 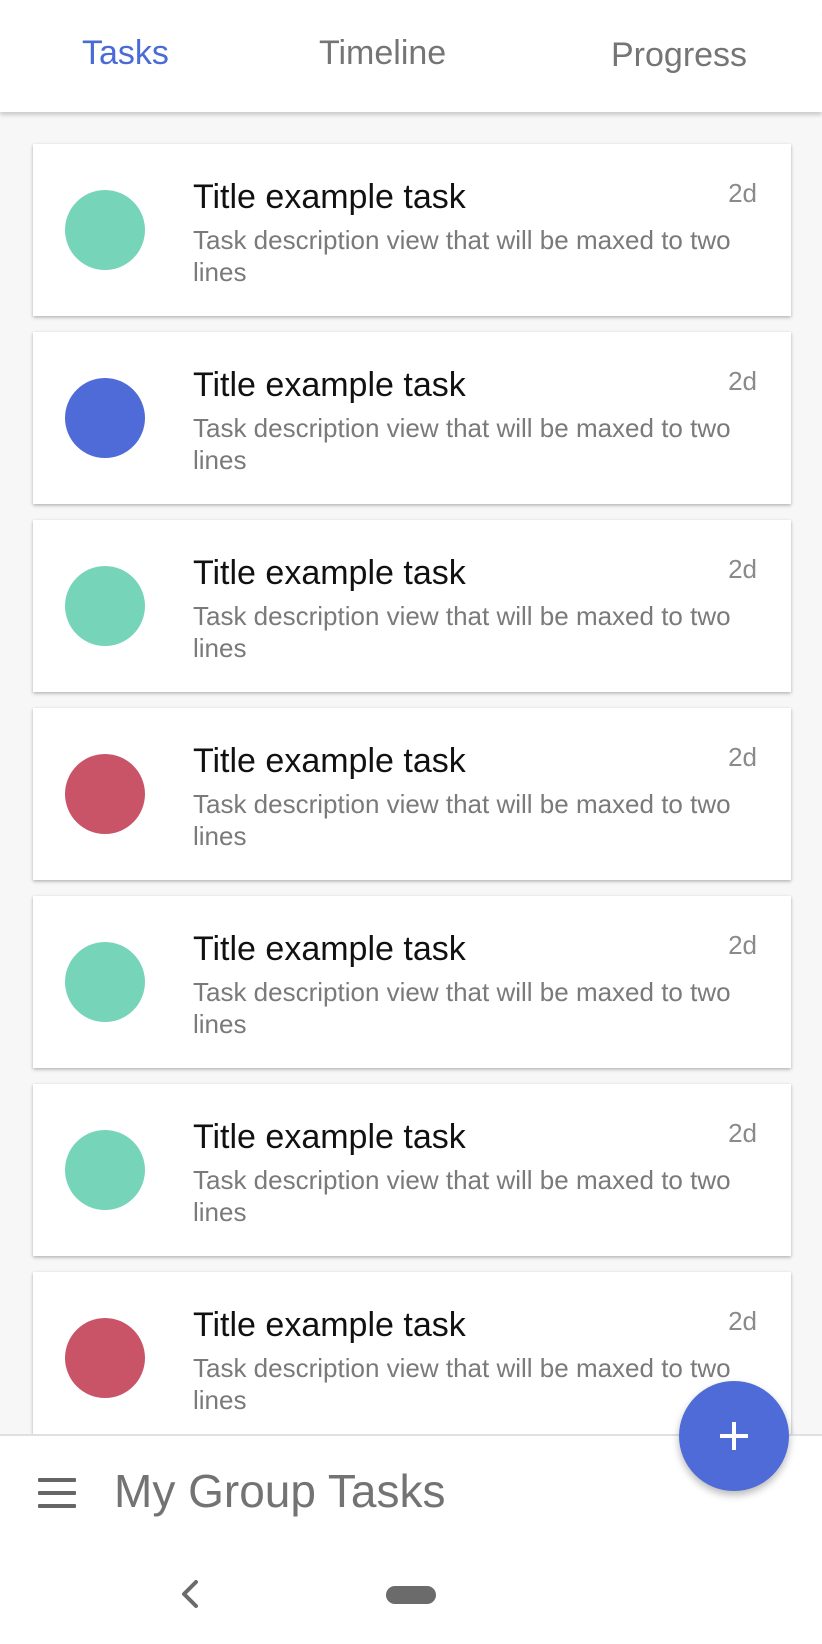 I want to click on tab-progress: Progress, so click(x=679, y=55).